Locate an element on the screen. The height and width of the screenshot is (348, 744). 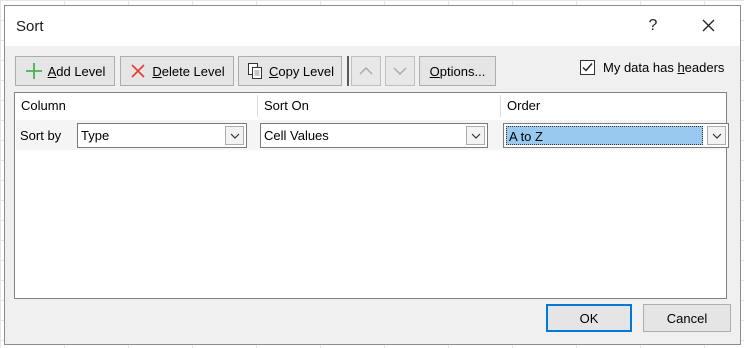
column-header: Column is located at coordinates (43, 105).